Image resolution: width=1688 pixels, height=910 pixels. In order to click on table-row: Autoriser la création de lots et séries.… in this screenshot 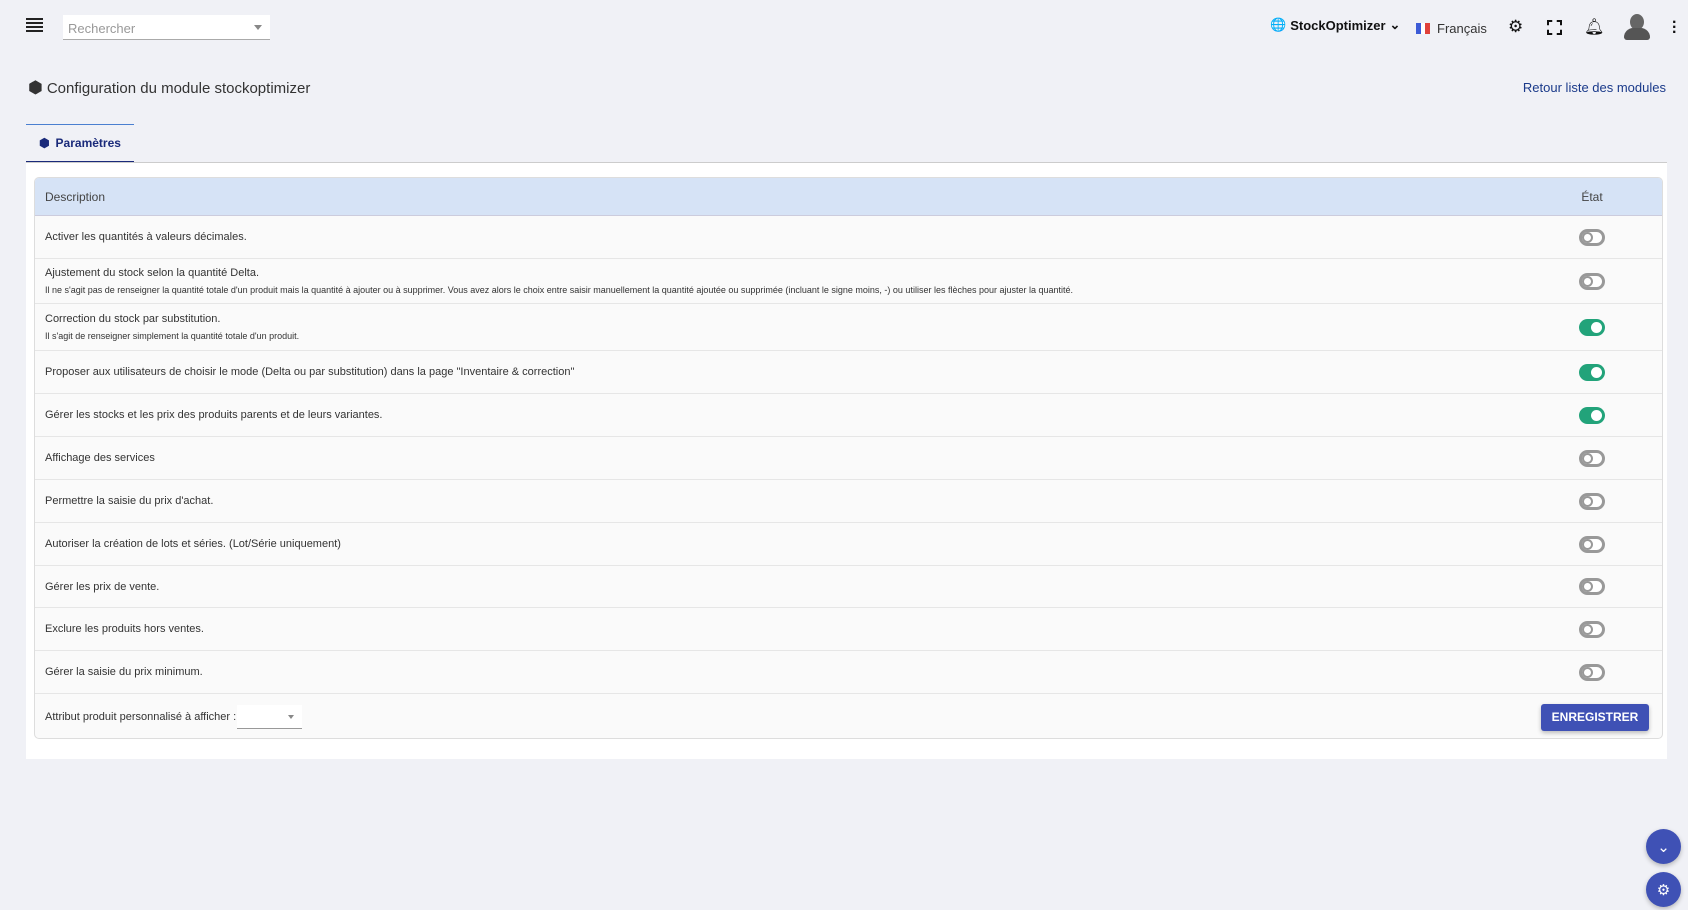, I will do `click(848, 544)`.